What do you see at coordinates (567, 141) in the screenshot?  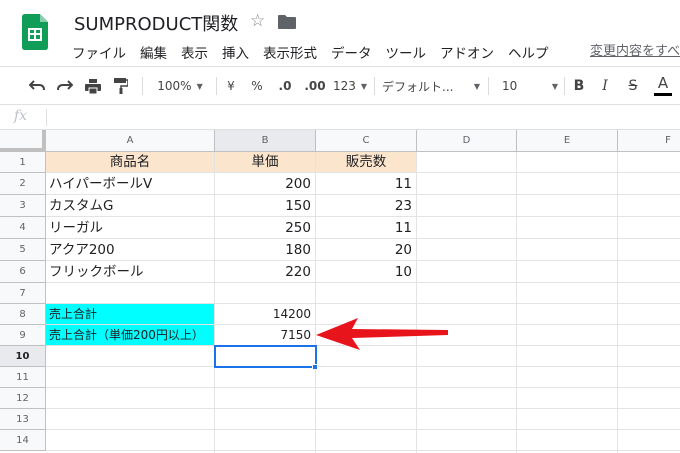 I see `column-header-e: E` at bounding box center [567, 141].